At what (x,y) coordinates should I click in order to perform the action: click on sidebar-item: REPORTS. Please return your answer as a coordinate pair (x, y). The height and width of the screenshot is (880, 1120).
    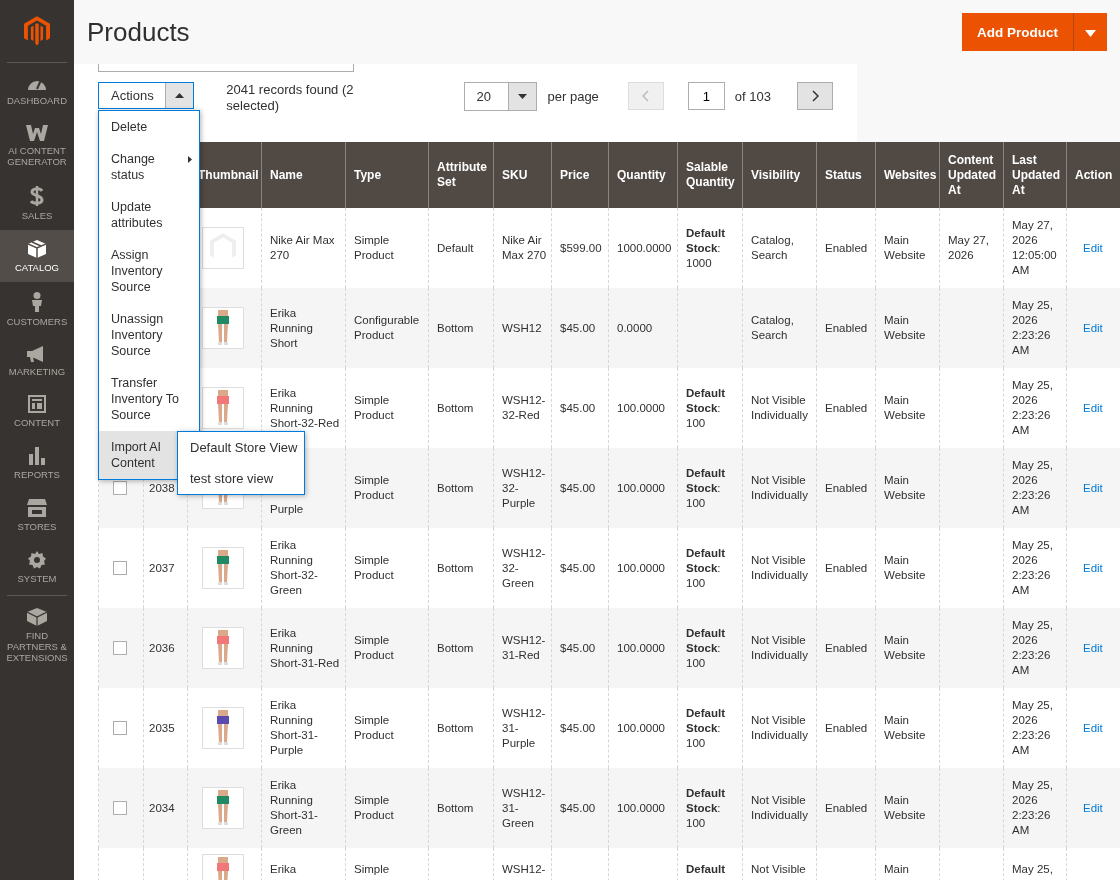
    Looking at the image, I should click on (37, 463).